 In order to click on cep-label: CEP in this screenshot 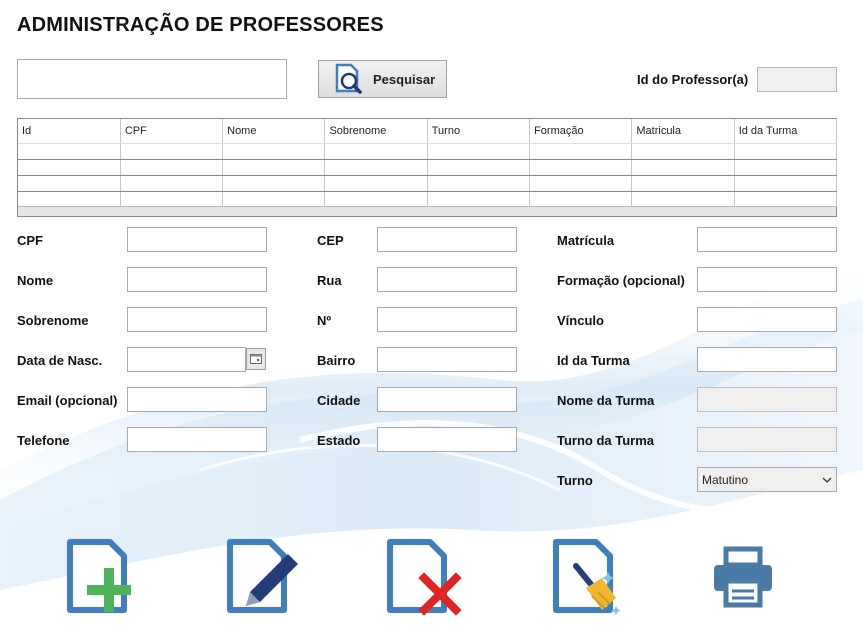, I will do `click(330, 240)`.